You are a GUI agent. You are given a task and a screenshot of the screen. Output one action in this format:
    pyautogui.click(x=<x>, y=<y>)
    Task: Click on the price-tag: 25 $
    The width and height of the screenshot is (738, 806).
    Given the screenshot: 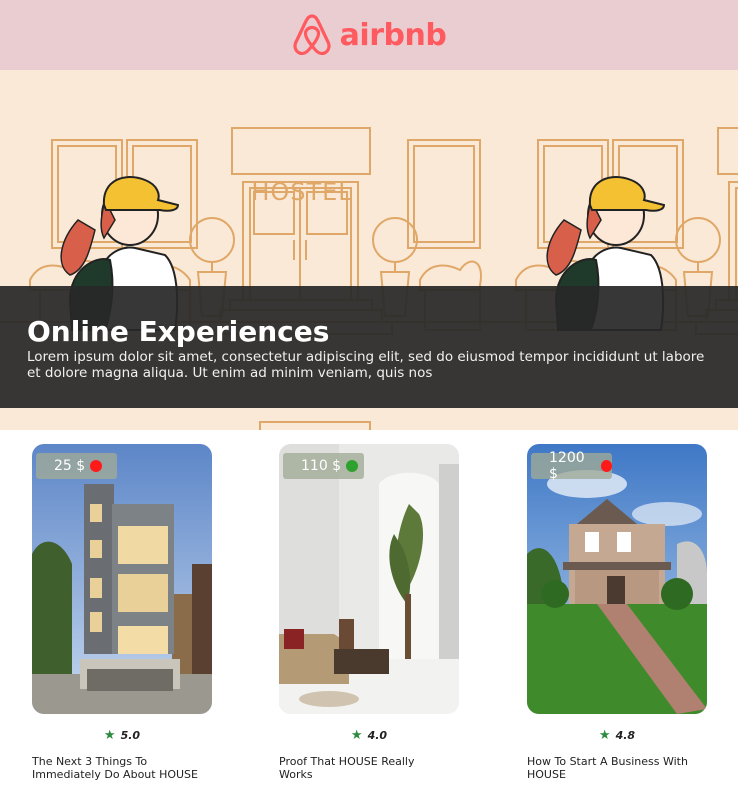 What is the action you would take?
    pyautogui.click(x=76, y=466)
    